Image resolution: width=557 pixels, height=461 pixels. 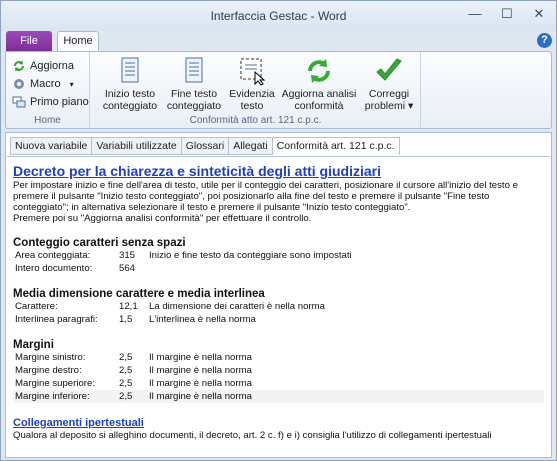 I want to click on tab-allegati: Allegati, so click(x=250, y=146).